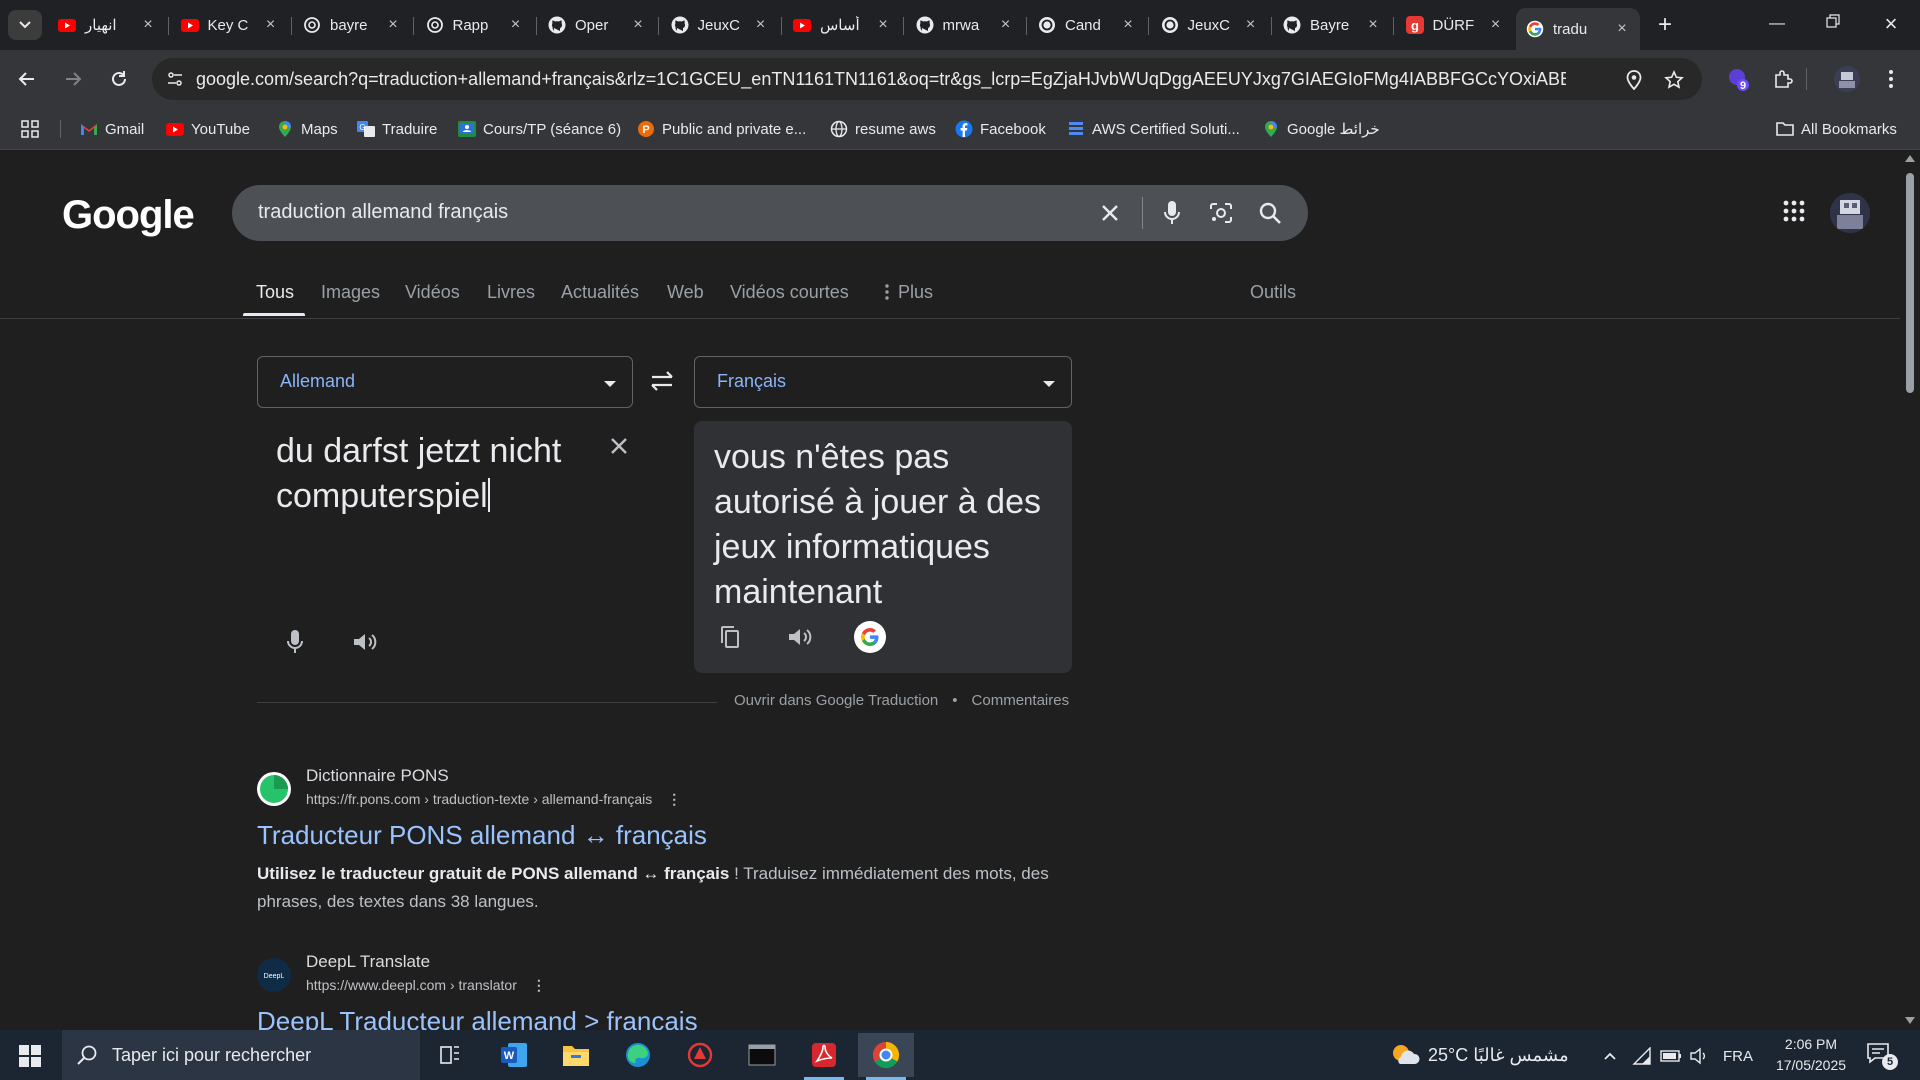  I want to click on source-listen-icon, so click(365, 642).